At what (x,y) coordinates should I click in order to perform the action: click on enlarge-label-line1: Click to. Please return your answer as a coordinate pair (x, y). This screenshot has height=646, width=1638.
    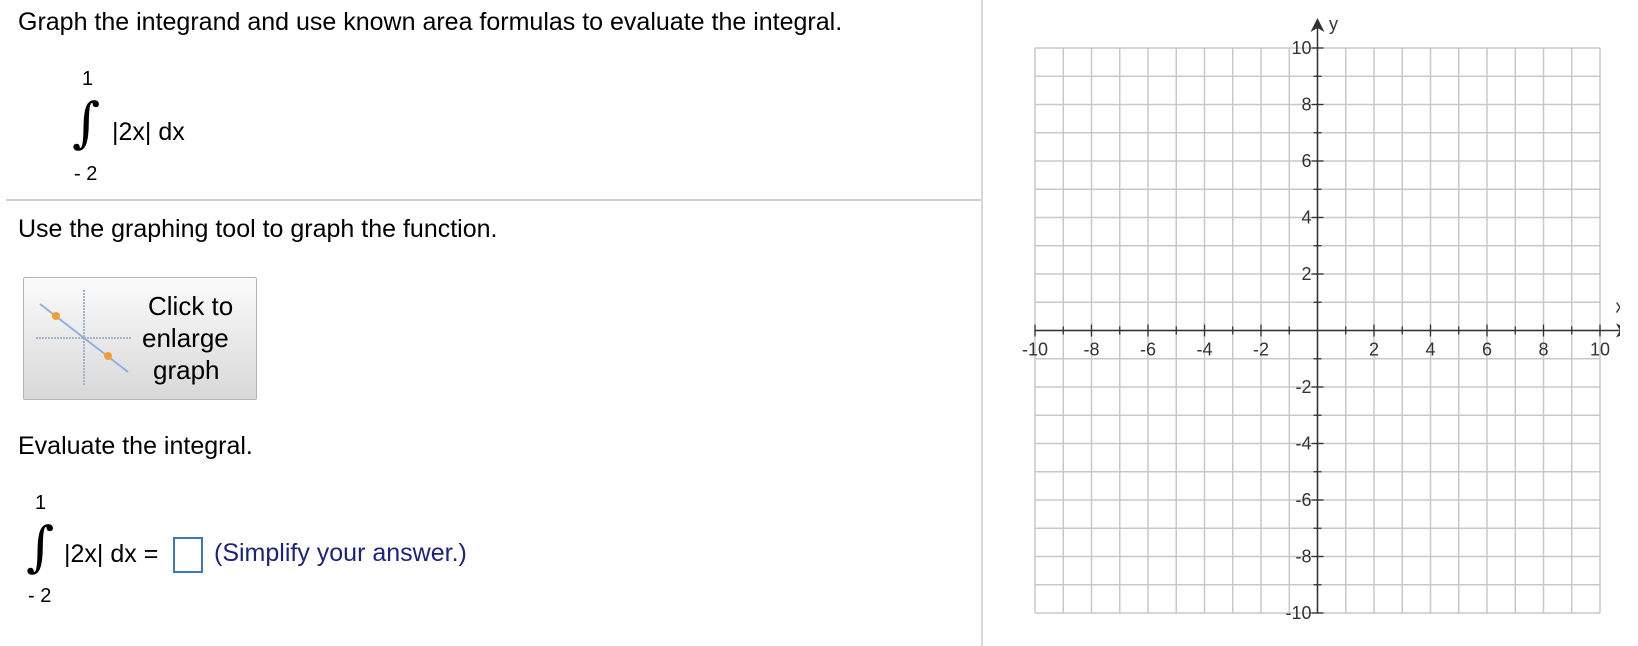
    Looking at the image, I should click on (191, 306).